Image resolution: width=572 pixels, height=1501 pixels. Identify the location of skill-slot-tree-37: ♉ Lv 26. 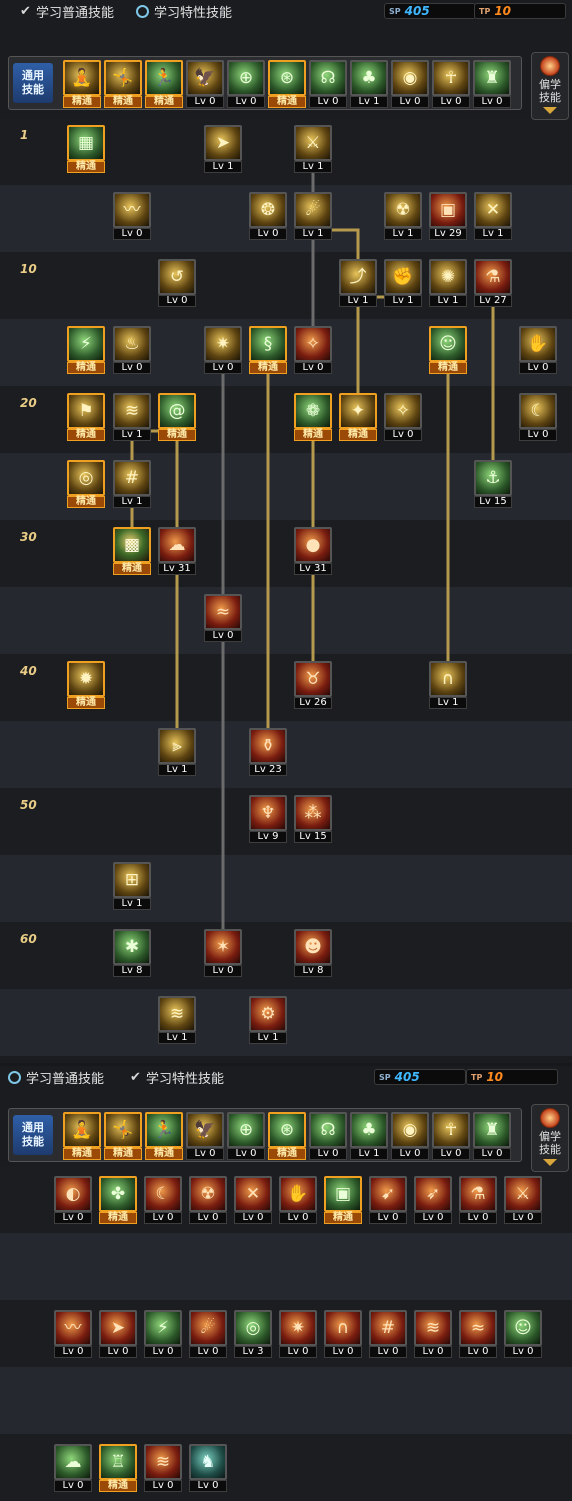
(313, 685).